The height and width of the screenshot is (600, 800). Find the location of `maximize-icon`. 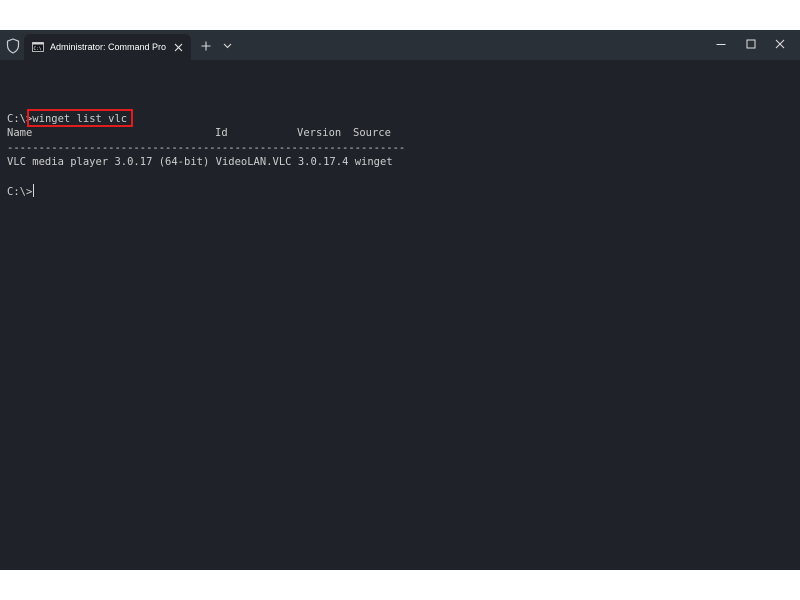

maximize-icon is located at coordinates (751, 44).